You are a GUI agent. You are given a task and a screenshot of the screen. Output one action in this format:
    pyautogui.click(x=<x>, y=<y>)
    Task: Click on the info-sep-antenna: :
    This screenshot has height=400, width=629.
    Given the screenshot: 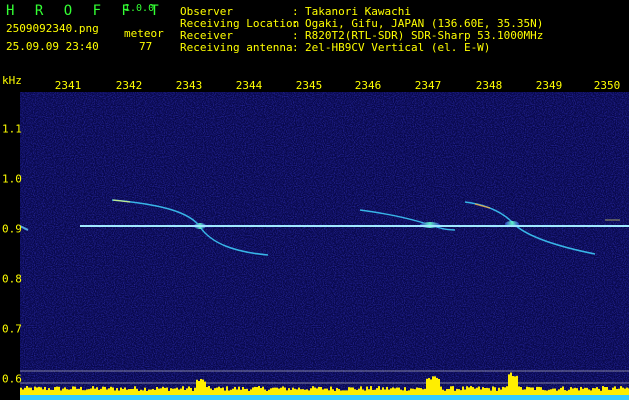 What is the action you would take?
    pyautogui.click(x=295, y=47)
    